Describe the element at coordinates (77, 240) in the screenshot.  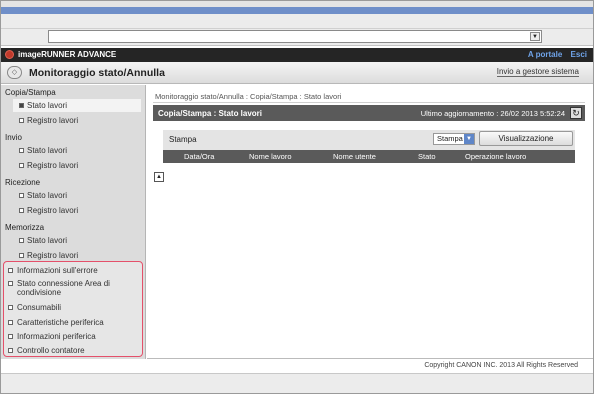
I see `sidebar-item-store-job-status: Stato lavori` at that location.